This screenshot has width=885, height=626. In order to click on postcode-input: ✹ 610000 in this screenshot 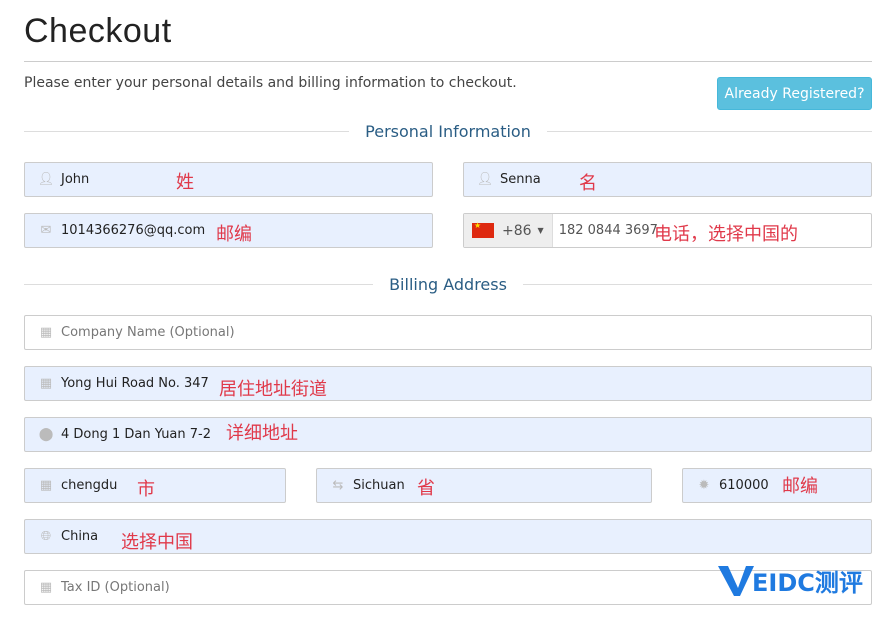, I will do `click(777, 485)`.